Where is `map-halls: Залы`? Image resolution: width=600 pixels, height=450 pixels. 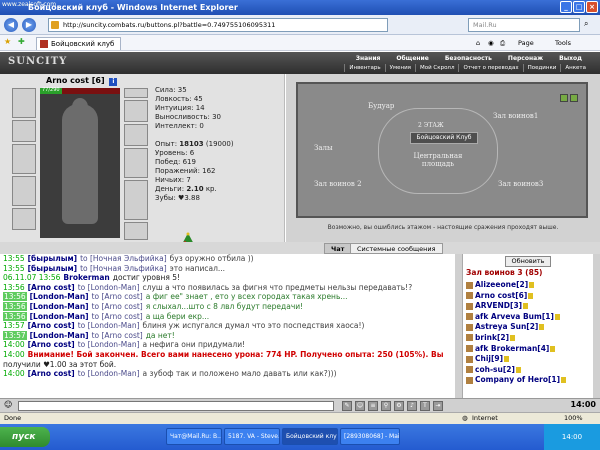 map-halls: Залы is located at coordinates (323, 148).